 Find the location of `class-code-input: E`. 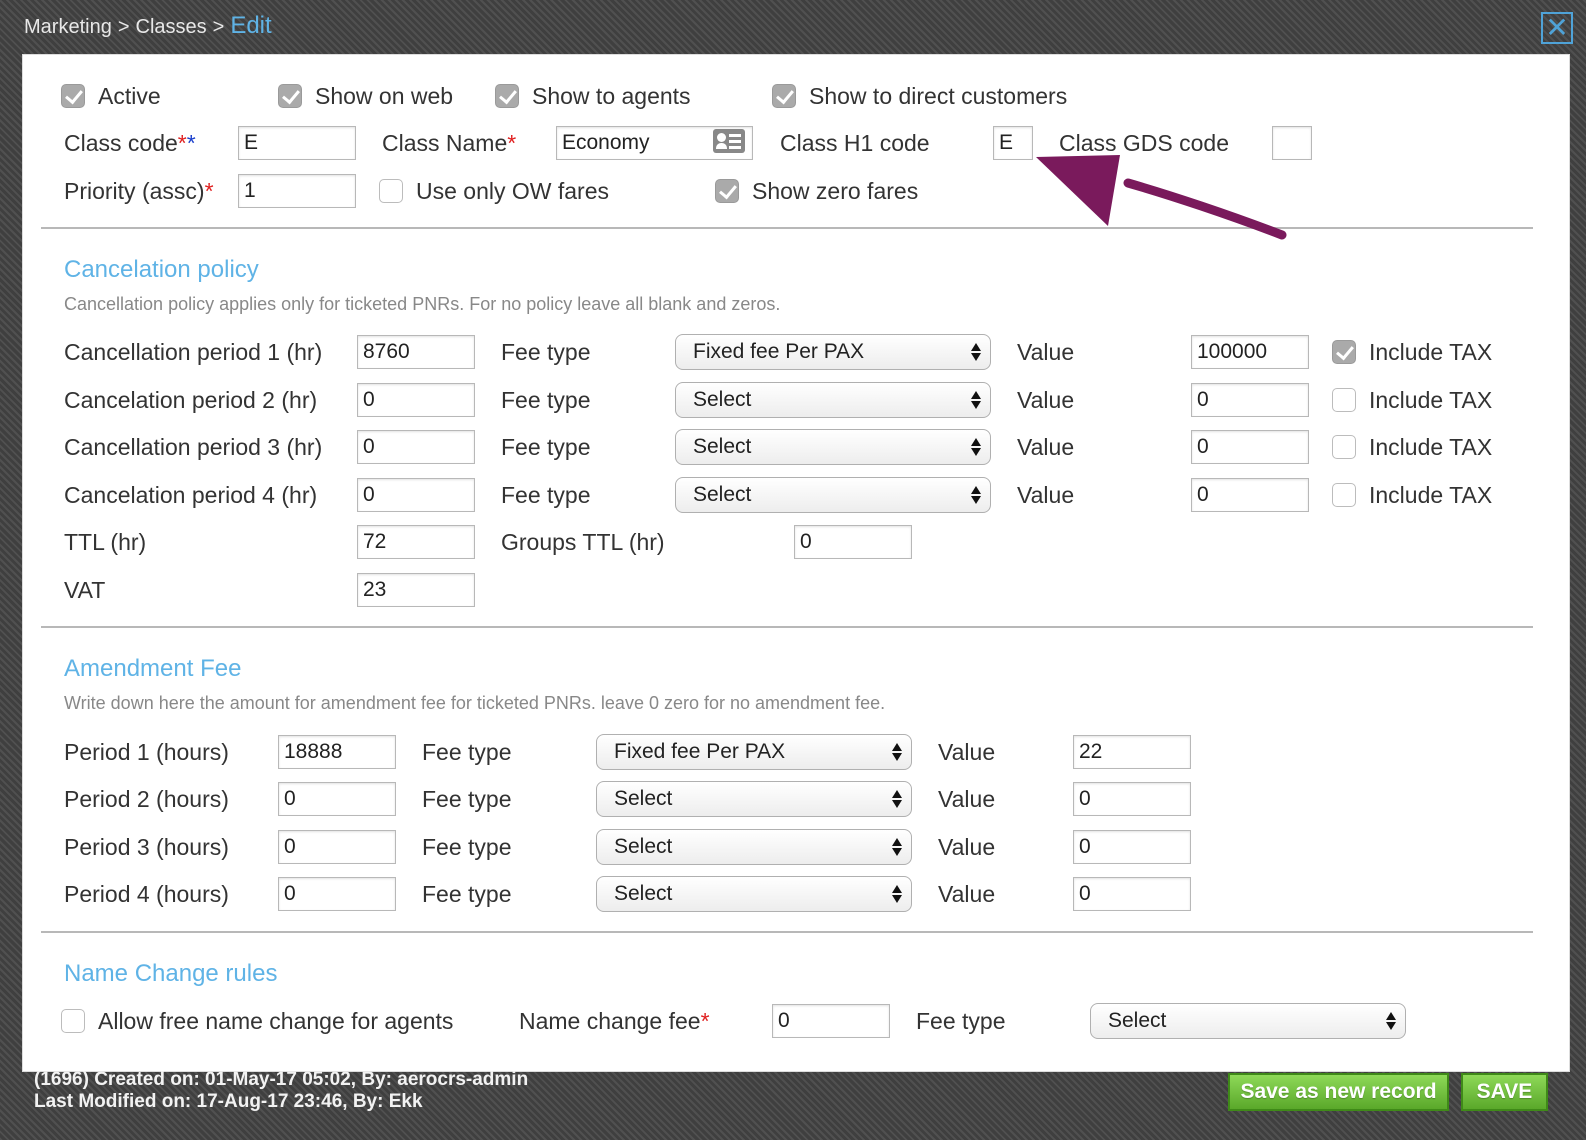

class-code-input: E is located at coordinates (297, 143).